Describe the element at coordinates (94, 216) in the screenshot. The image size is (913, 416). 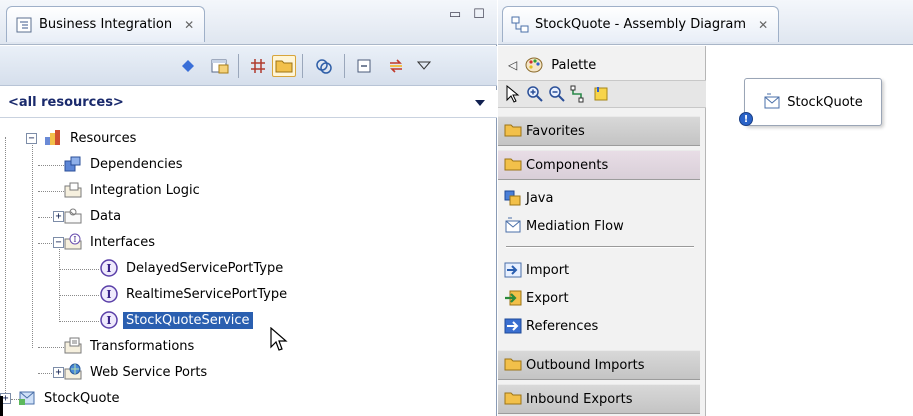
I see `tree-item-data: Data` at that location.